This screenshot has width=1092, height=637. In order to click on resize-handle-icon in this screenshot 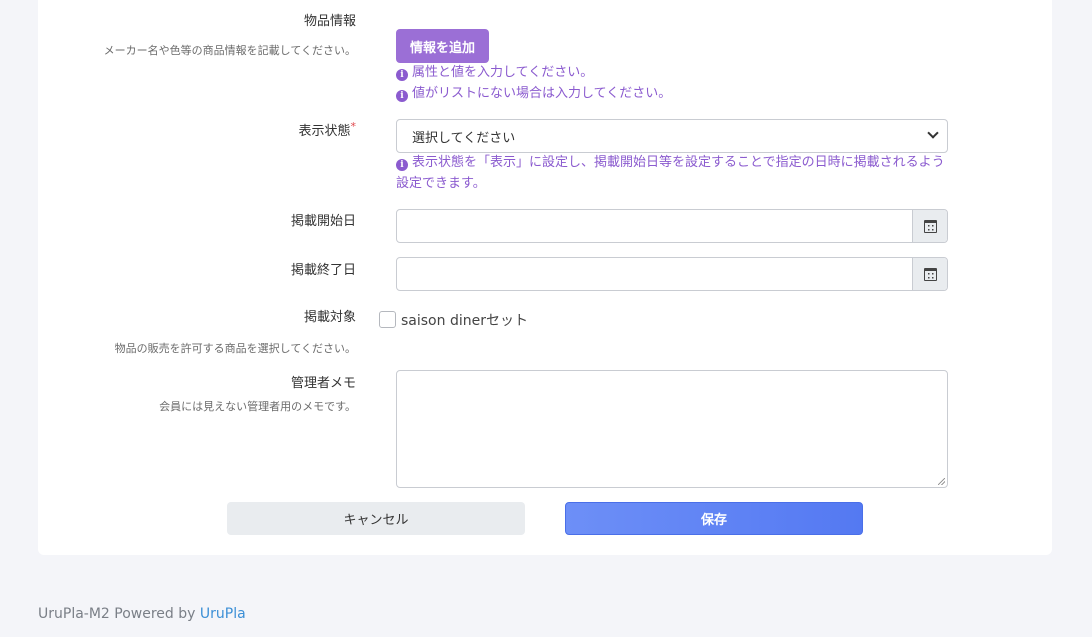, I will do `click(941, 481)`.